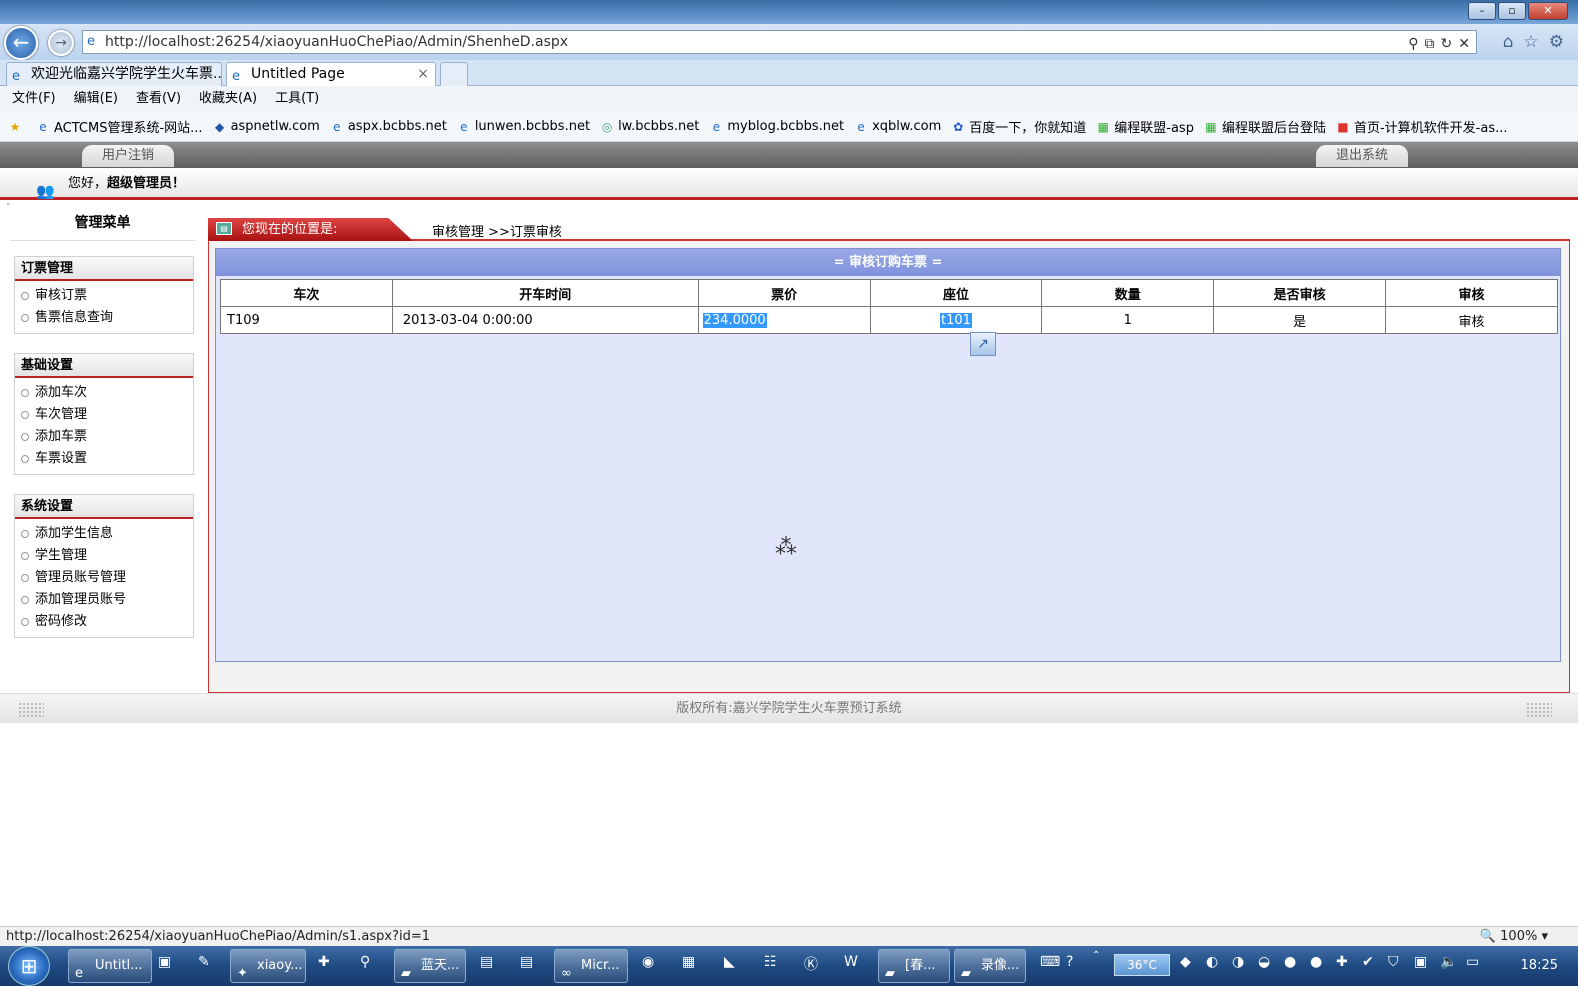 The height and width of the screenshot is (986, 1578). I want to click on favorite-link: ◎ lw.bcbbs.net, so click(650, 126).